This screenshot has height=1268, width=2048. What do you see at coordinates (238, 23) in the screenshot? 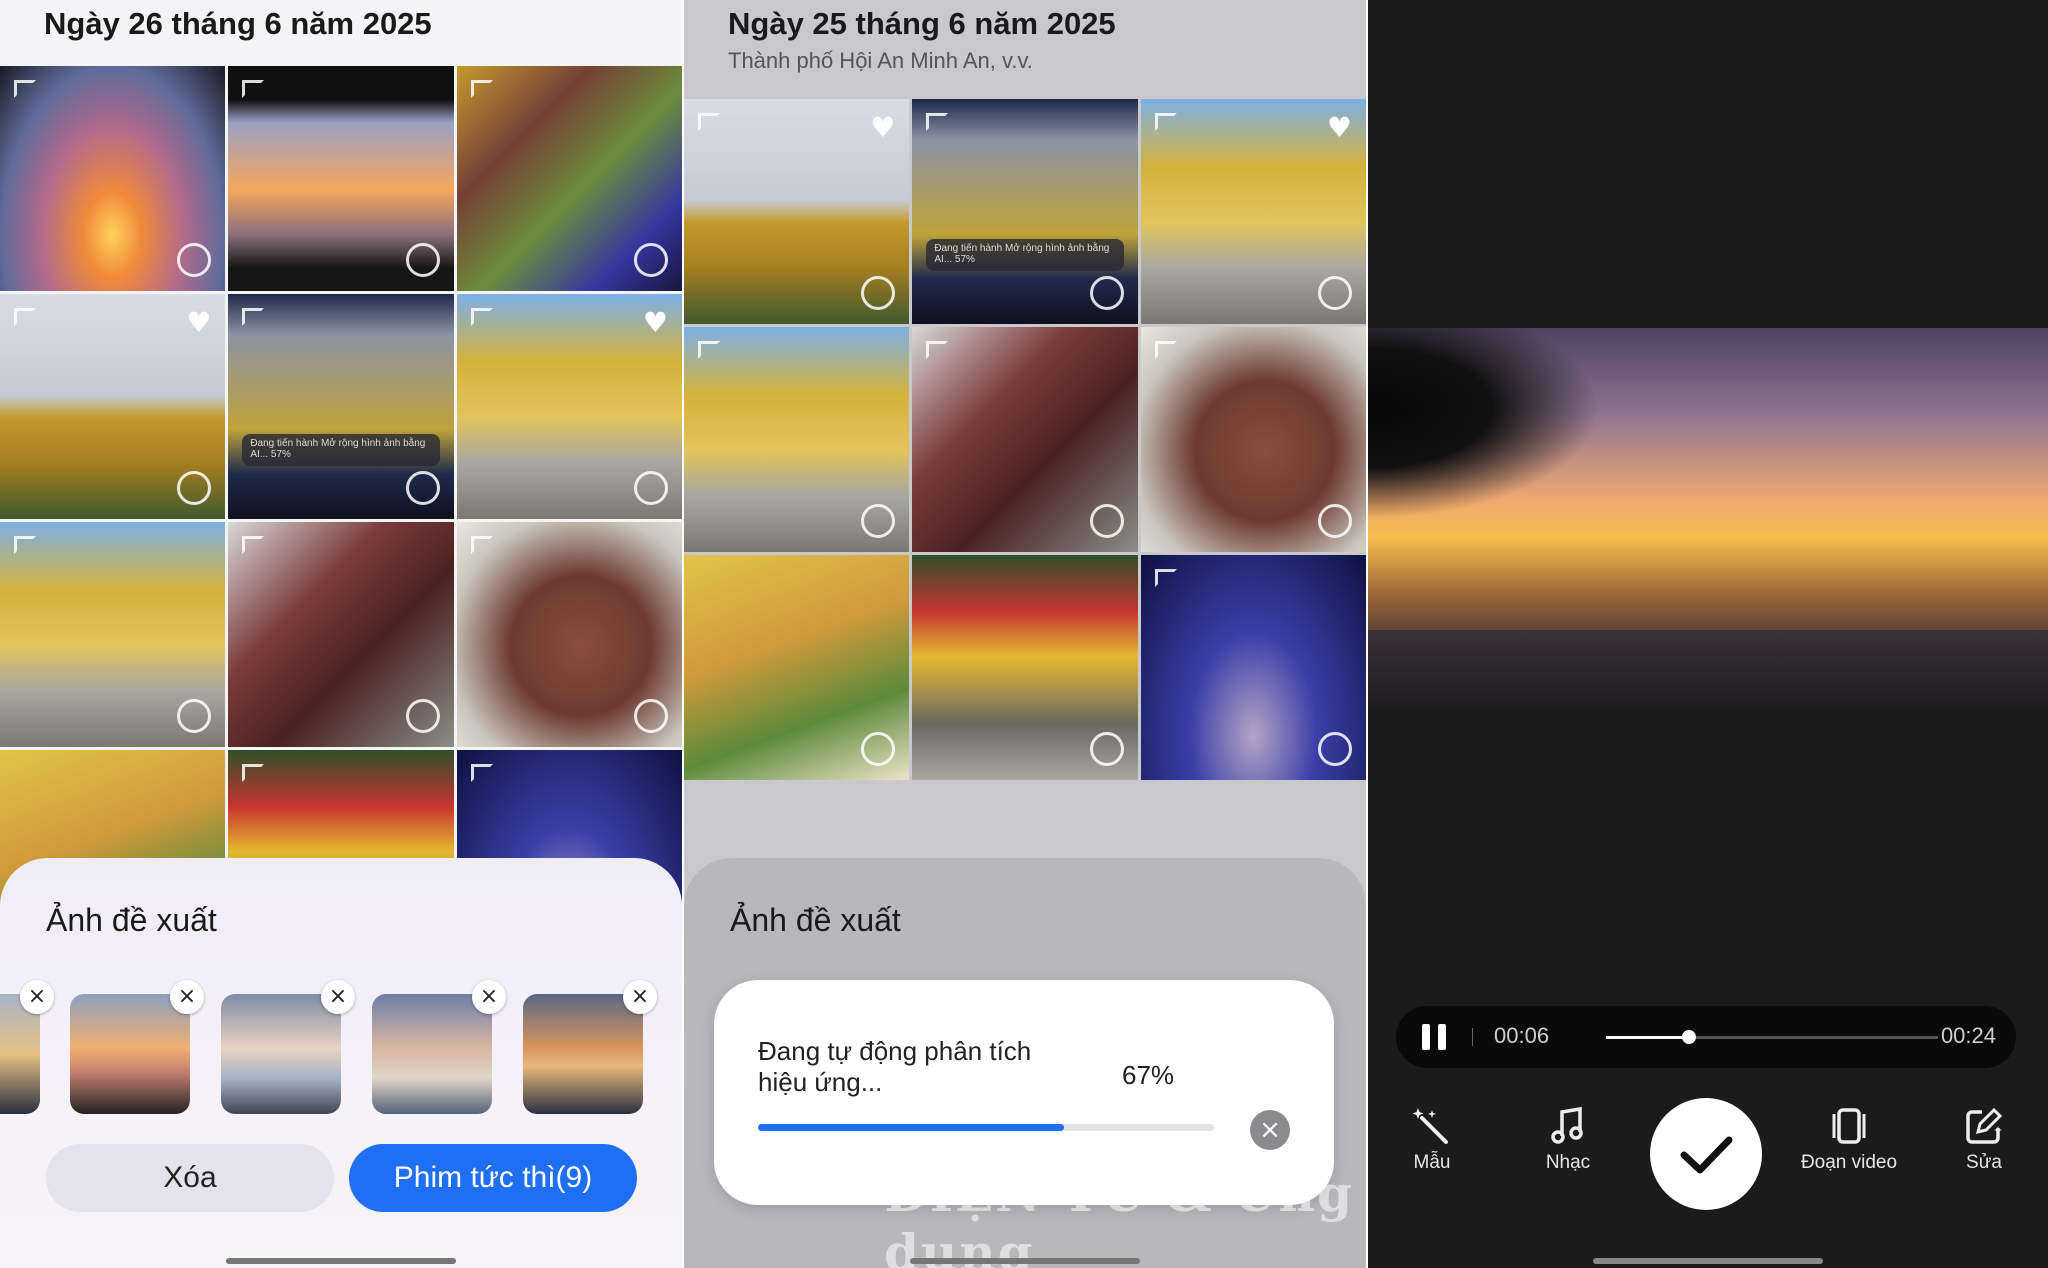
I see `date-header: Ngày 26 tháng 6 năm 2025` at bounding box center [238, 23].